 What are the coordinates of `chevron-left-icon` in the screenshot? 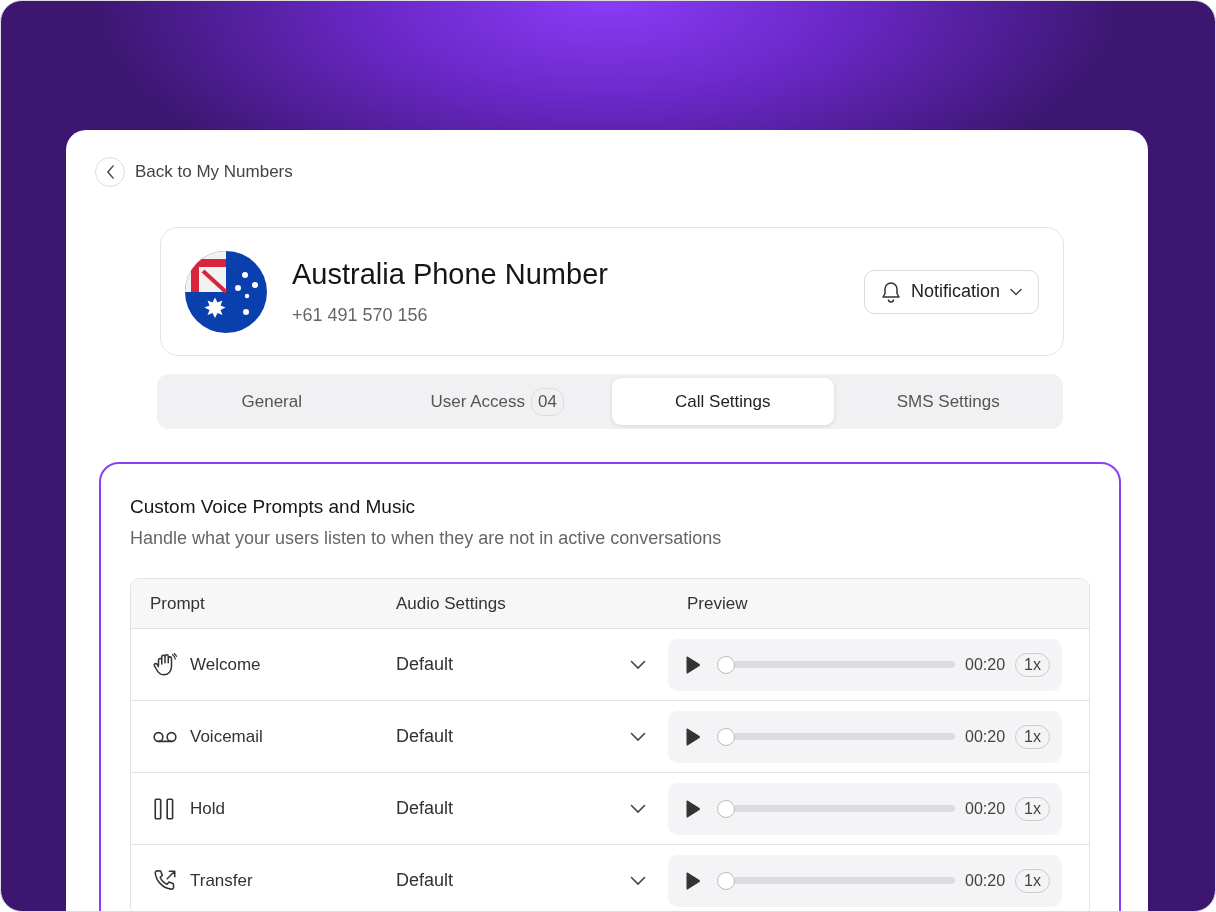 It's located at (110, 172).